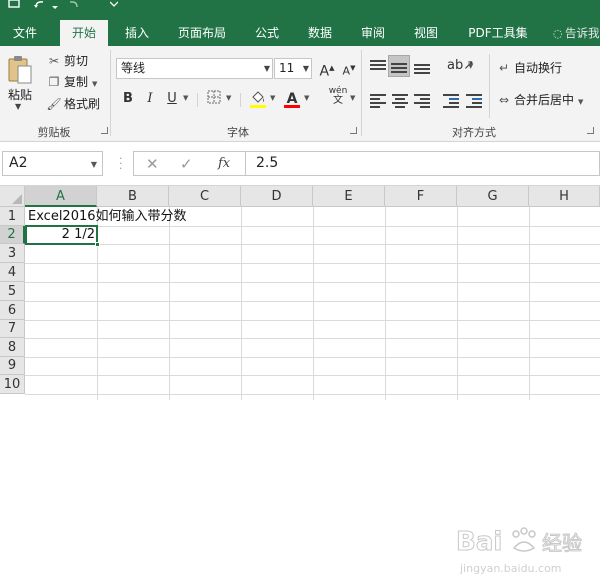 This screenshot has height=583, width=600. What do you see at coordinates (224, 163) in the screenshot?
I see `insert-function-button: fx` at bounding box center [224, 163].